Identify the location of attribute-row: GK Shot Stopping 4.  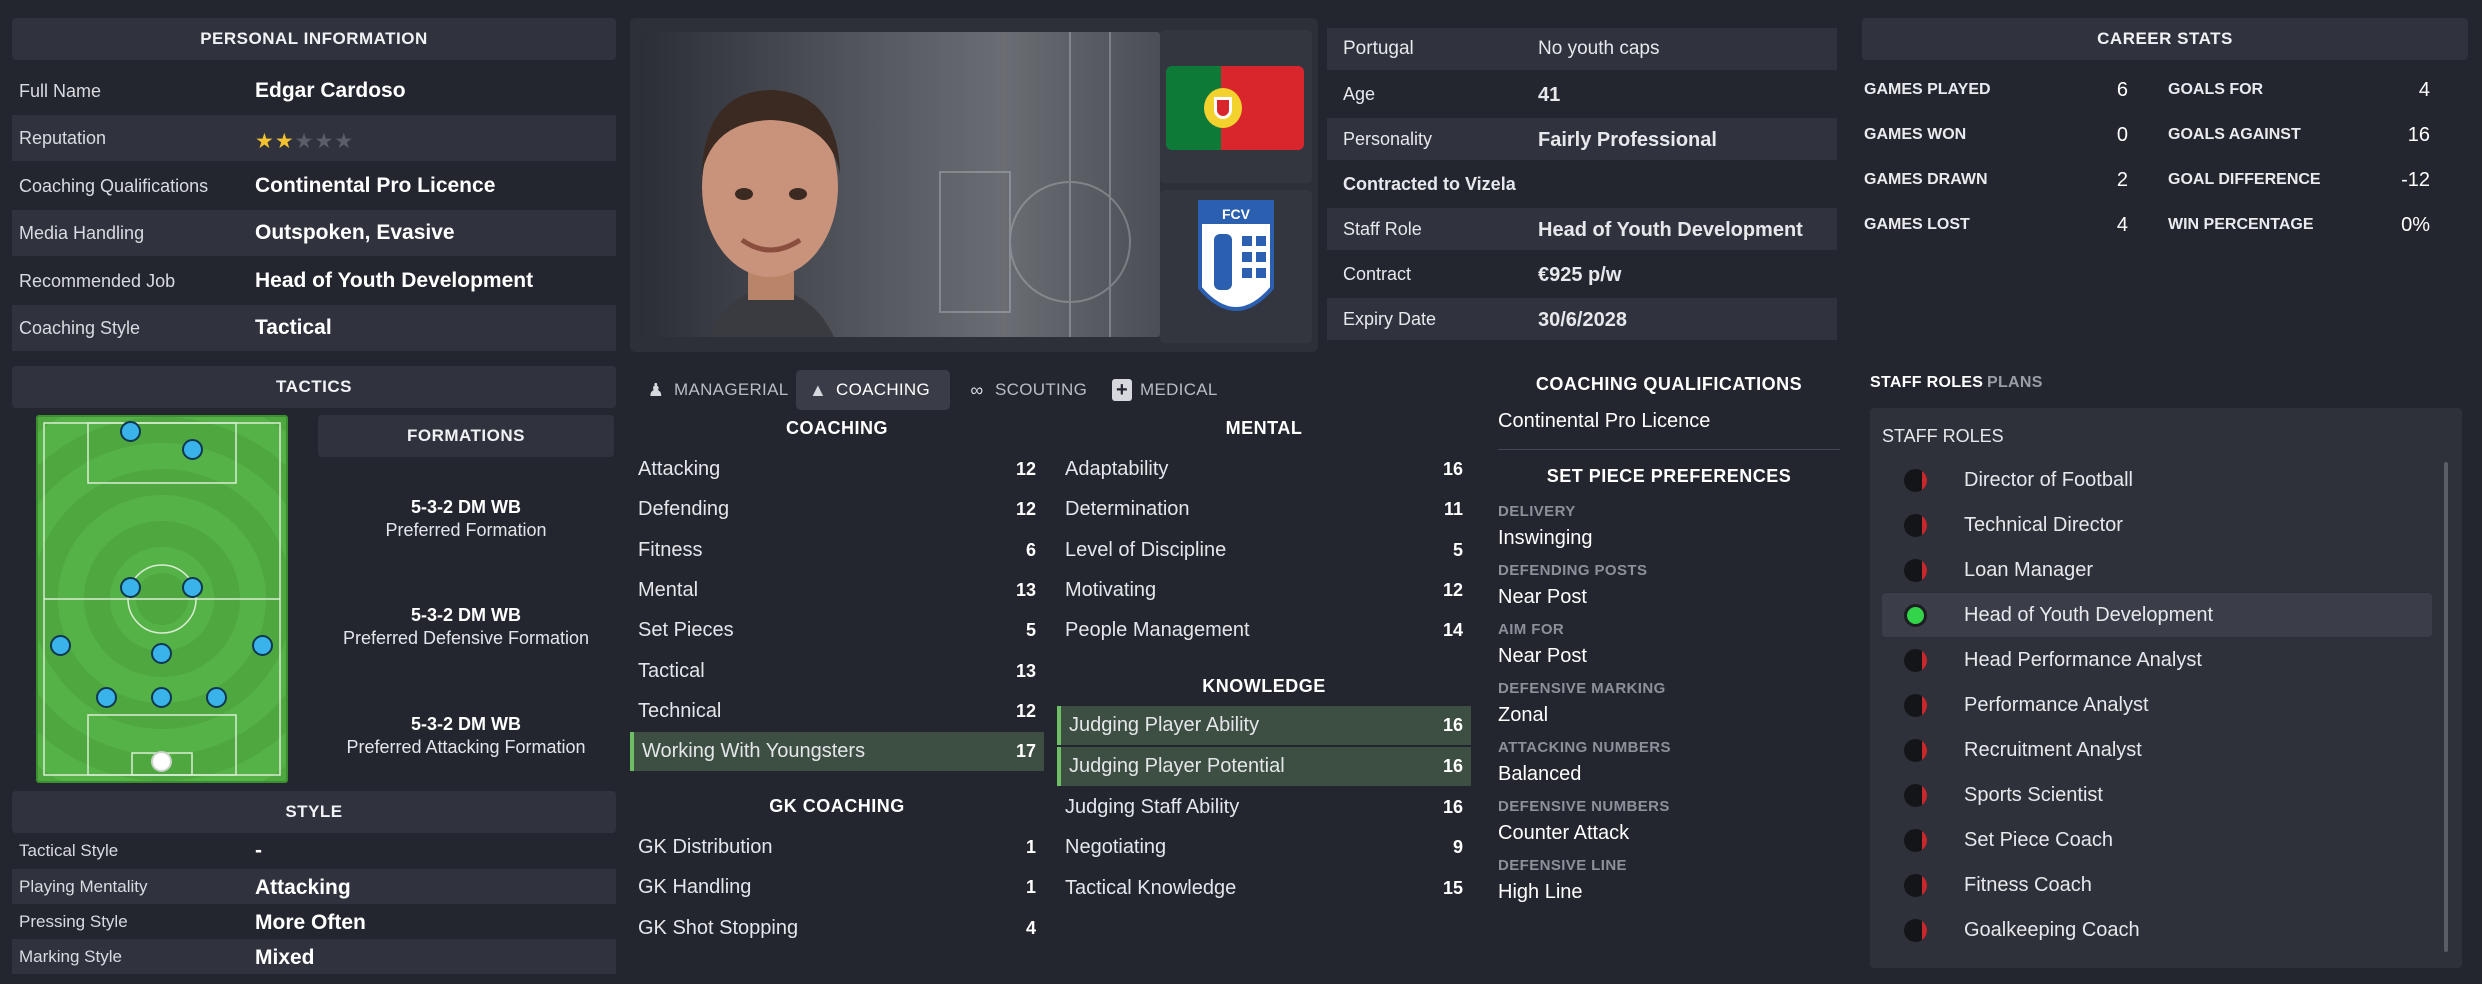
(837, 928).